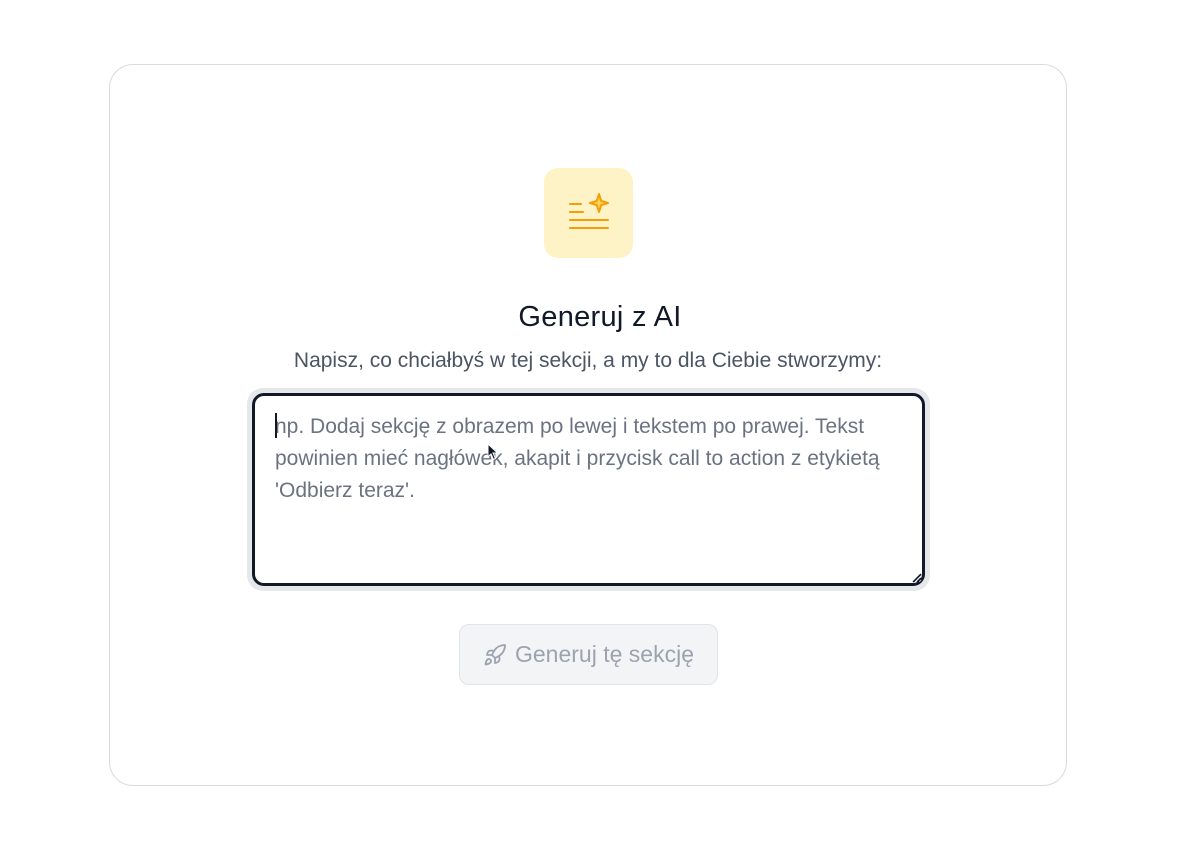  Describe the element at coordinates (600, 317) in the screenshot. I see `dialog-title: Generuj z AI` at that location.